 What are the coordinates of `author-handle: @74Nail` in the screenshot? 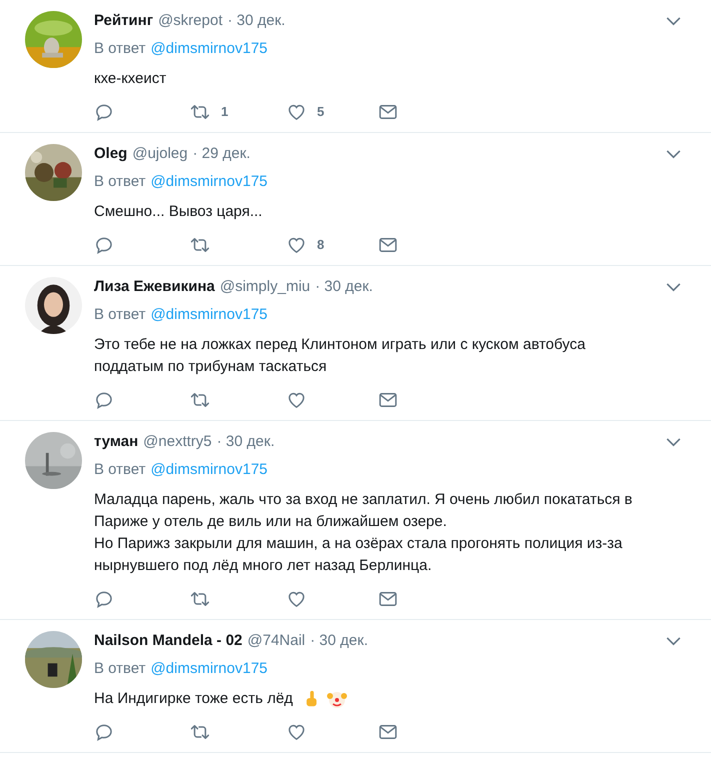 It's located at (276, 641).